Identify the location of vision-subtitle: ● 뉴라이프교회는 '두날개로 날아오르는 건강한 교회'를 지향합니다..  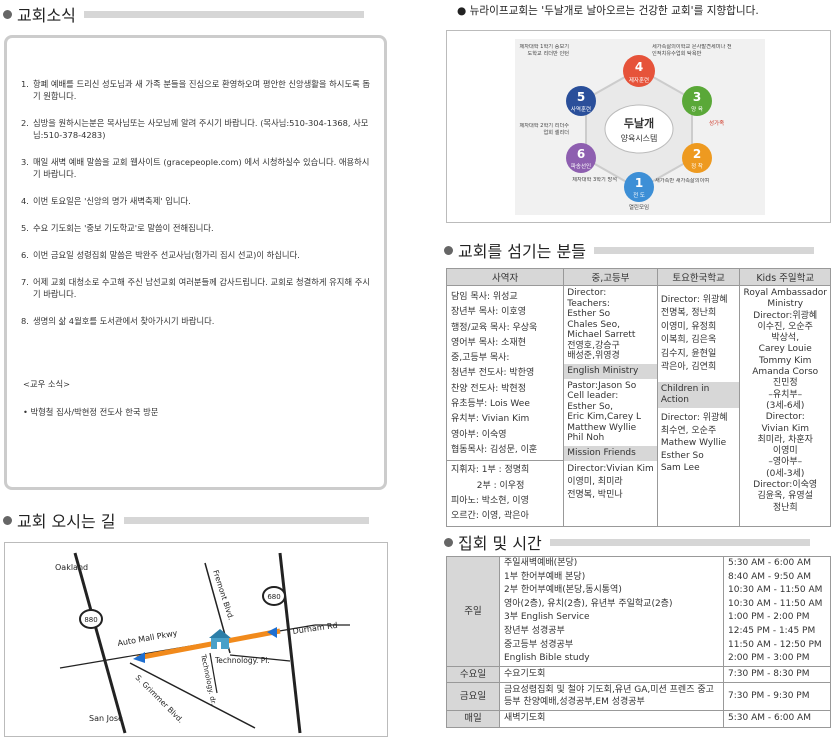
(608, 11).